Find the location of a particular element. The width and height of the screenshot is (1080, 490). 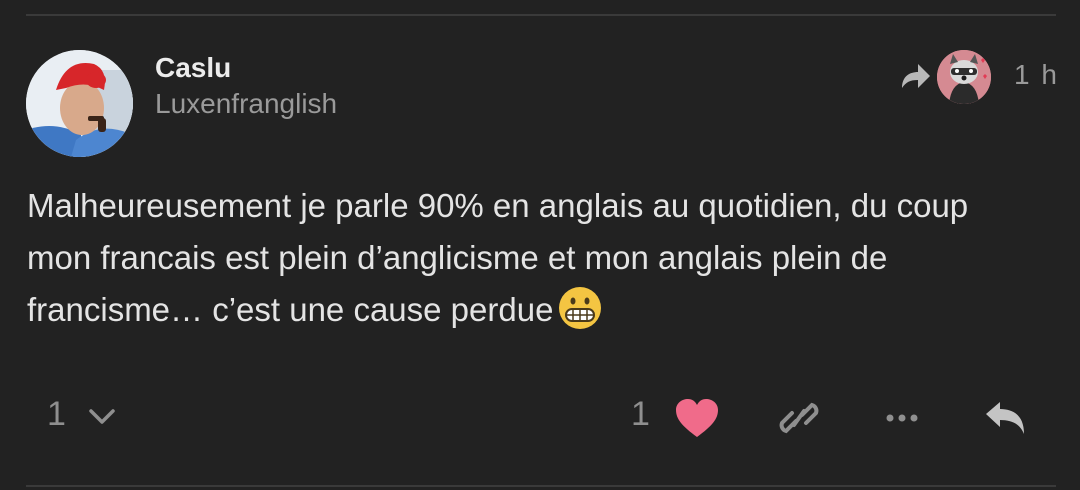

post-line-text: francisme… c’est une cause perdue is located at coordinates (290, 309).